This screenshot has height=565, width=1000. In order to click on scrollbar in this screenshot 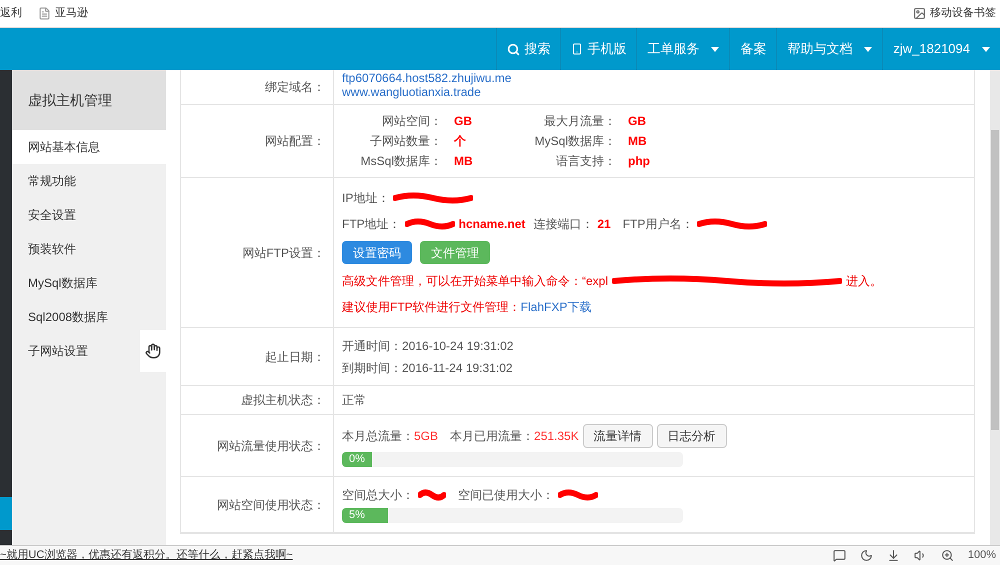, I will do `click(995, 307)`.